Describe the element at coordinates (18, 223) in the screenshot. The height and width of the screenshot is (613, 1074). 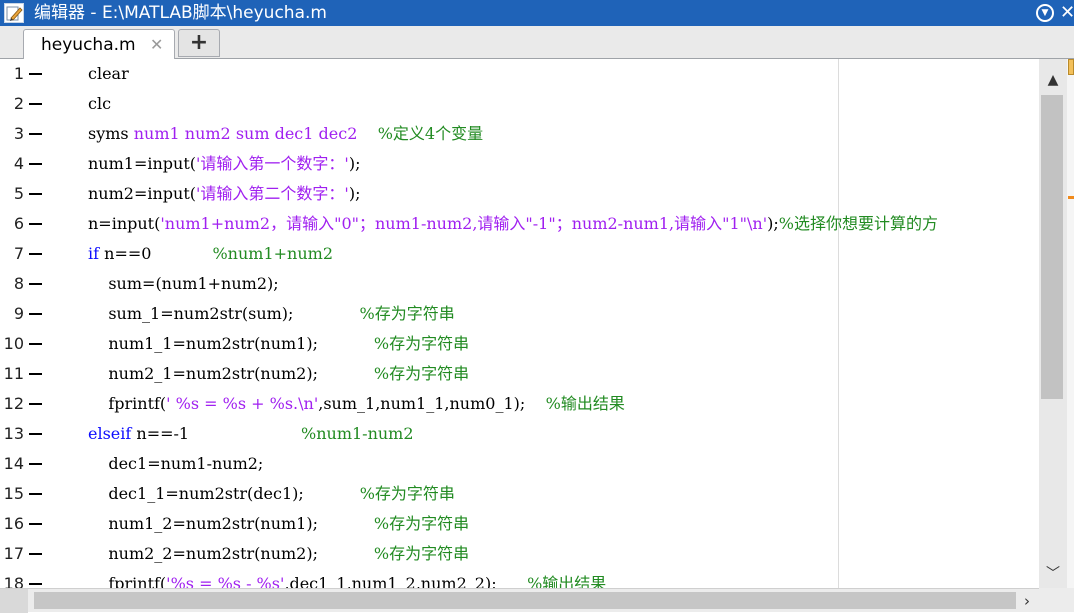
I see `line-number: 6` at that location.